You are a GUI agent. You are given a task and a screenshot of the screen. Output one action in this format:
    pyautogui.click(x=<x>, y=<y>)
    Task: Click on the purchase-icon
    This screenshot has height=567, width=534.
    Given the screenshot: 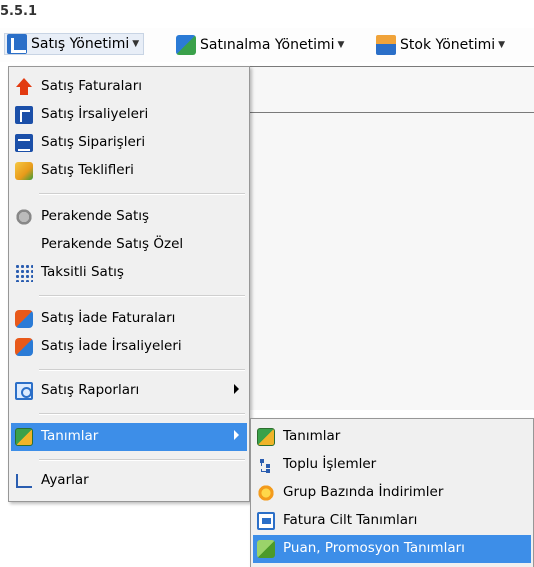 What is the action you would take?
    pyautogui.click(x=186, y=45)
    